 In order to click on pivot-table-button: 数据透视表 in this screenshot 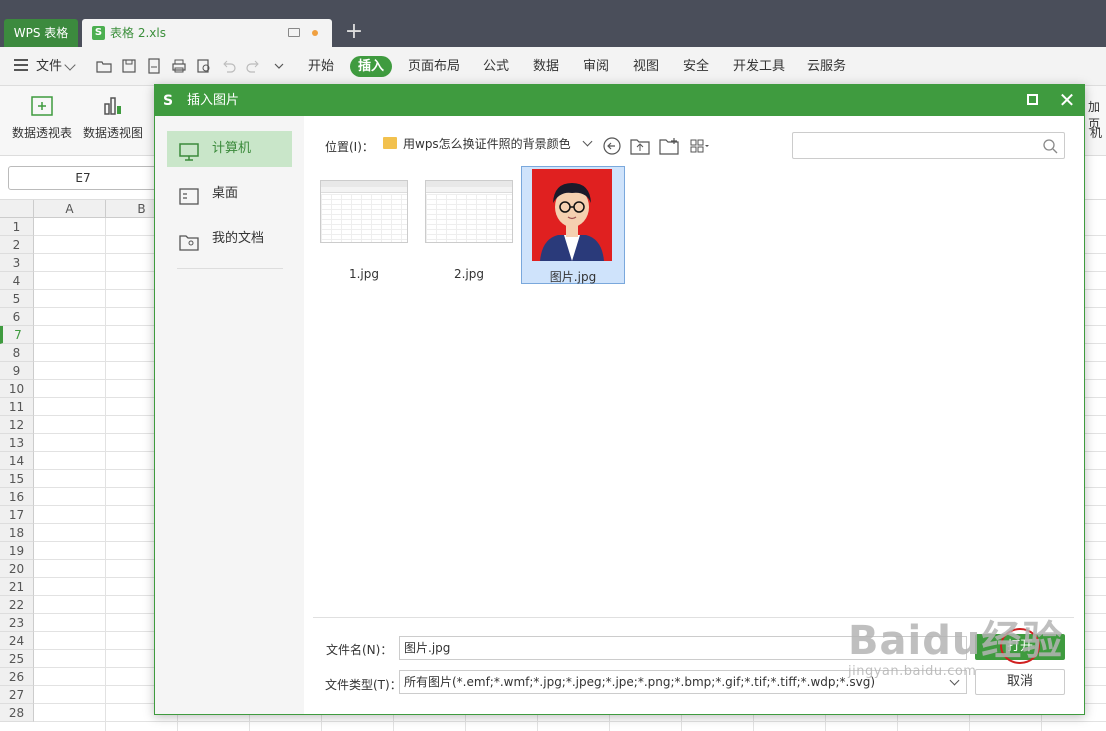, I will do `click(42, 117)`.